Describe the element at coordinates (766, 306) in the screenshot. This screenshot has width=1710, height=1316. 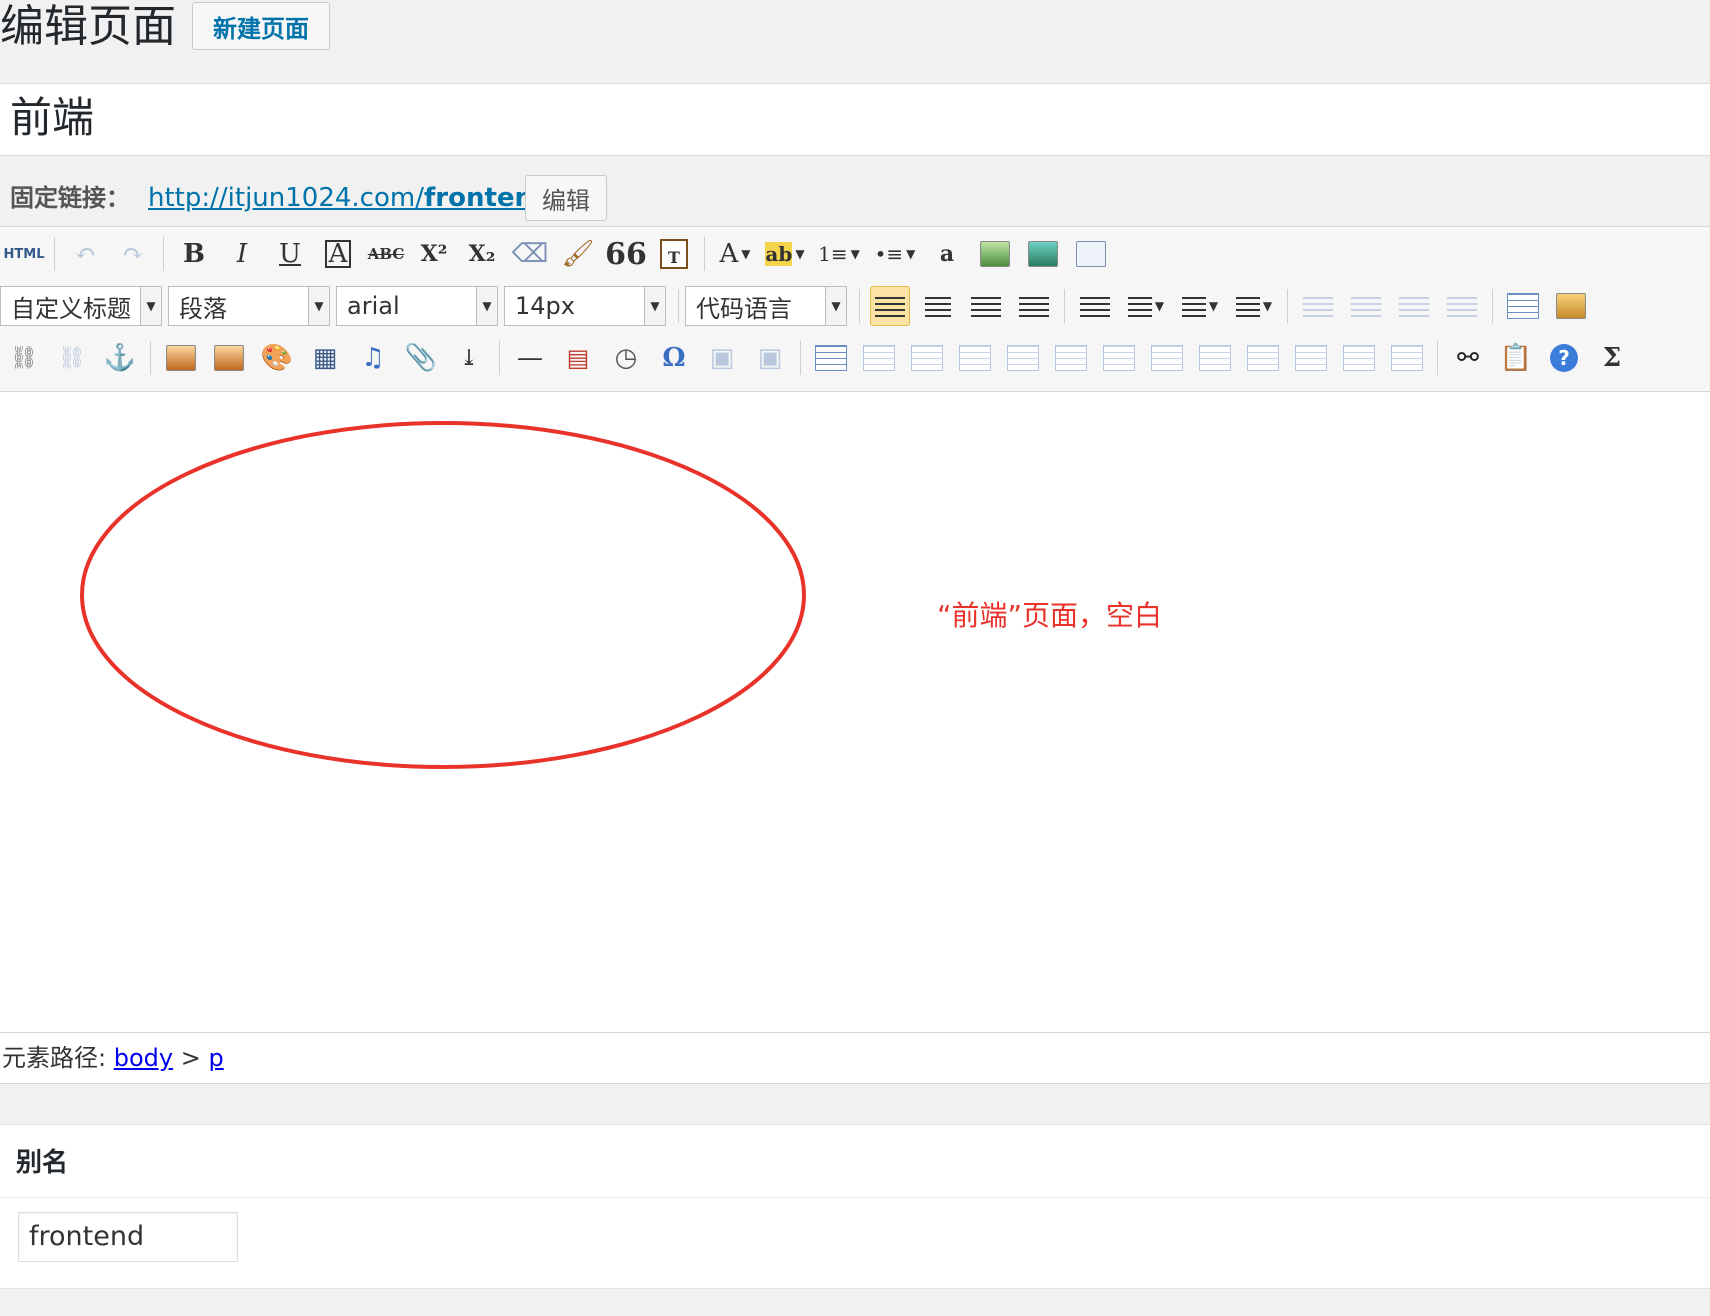
I see `code-language-select: 代码语言 ▼` at that location.